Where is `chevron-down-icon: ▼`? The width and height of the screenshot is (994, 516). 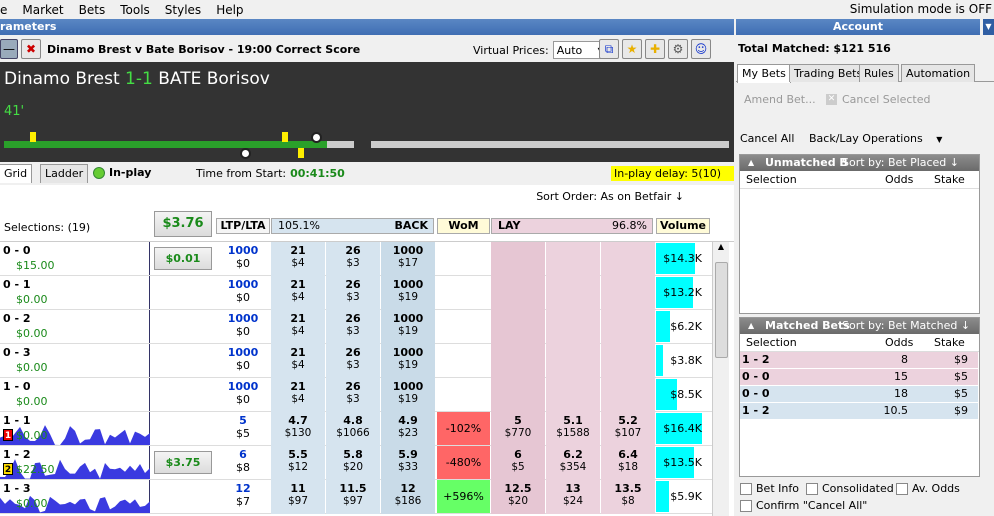 chevron-down-icon: ▼ is located at coordinates (988, 27).